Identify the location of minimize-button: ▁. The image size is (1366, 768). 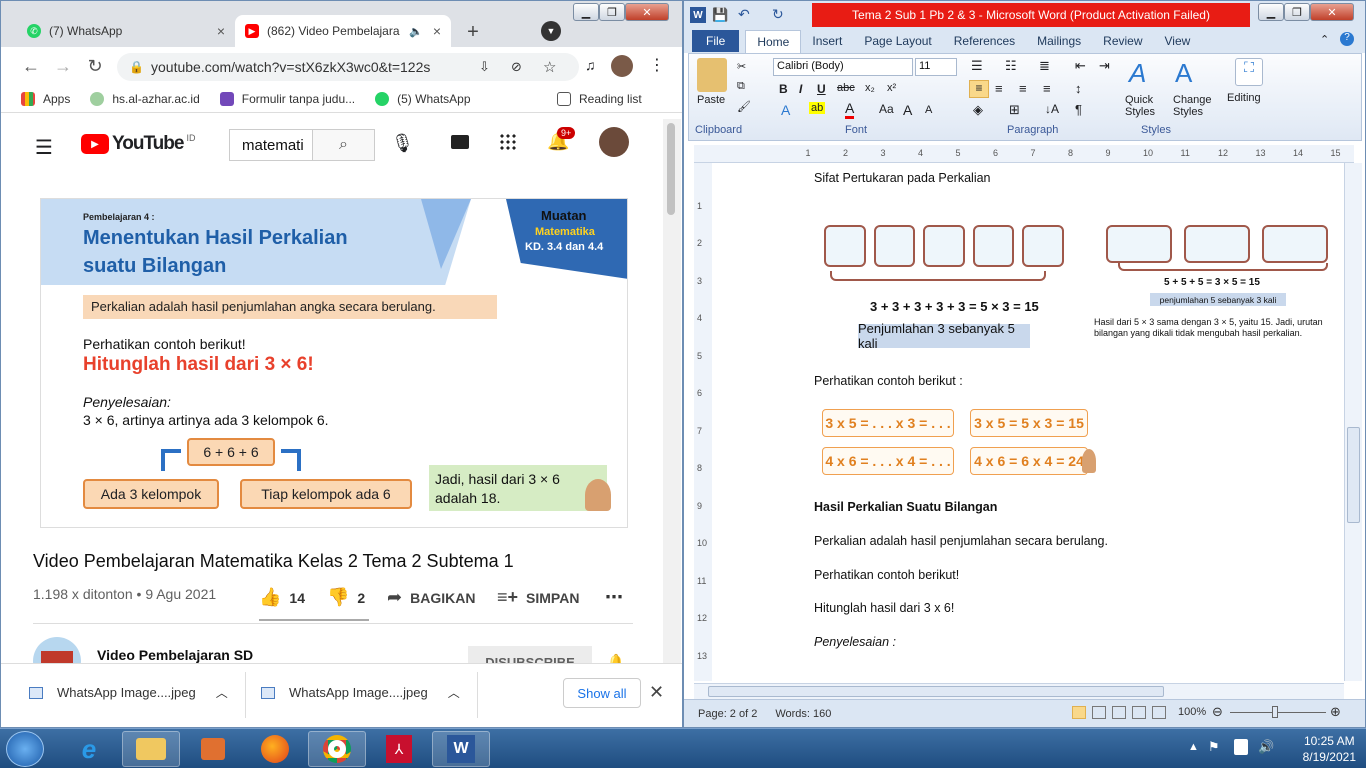
(586, 12).